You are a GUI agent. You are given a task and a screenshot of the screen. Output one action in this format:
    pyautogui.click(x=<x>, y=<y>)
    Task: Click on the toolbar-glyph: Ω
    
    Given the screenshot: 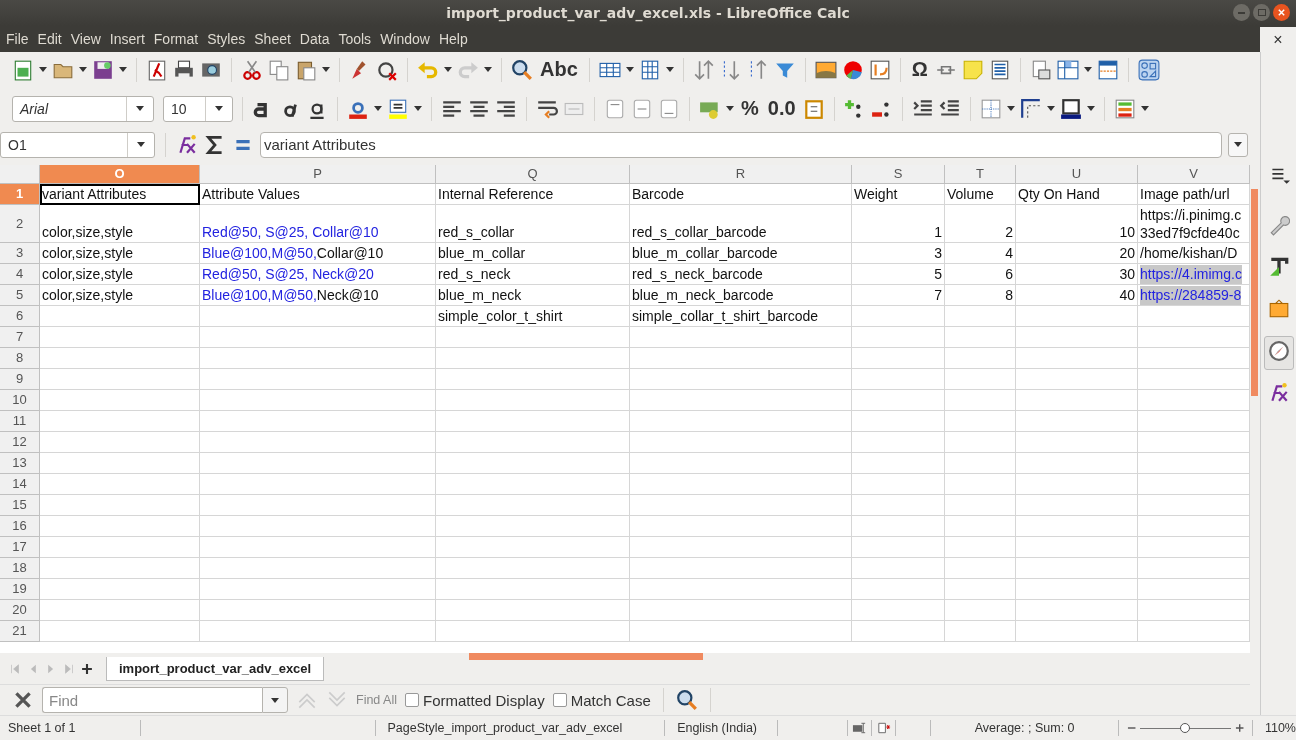 What is the action you would take?
    pyautogui.click(x=919, y=70)
    